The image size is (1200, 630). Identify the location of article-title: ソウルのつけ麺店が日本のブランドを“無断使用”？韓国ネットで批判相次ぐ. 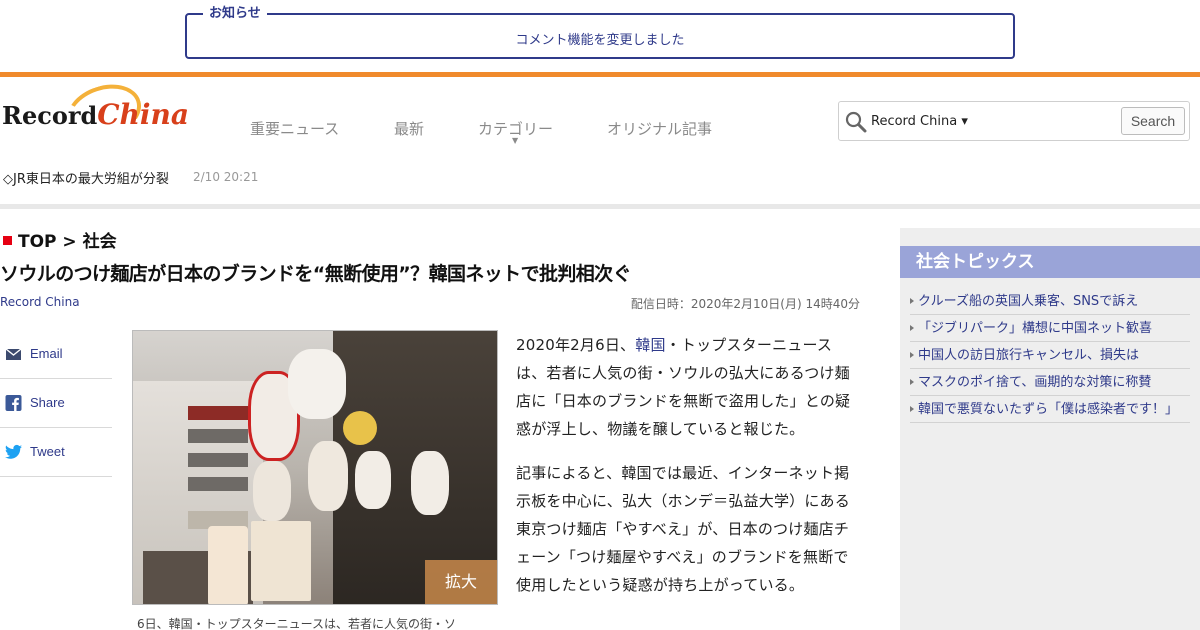
(316, 274).